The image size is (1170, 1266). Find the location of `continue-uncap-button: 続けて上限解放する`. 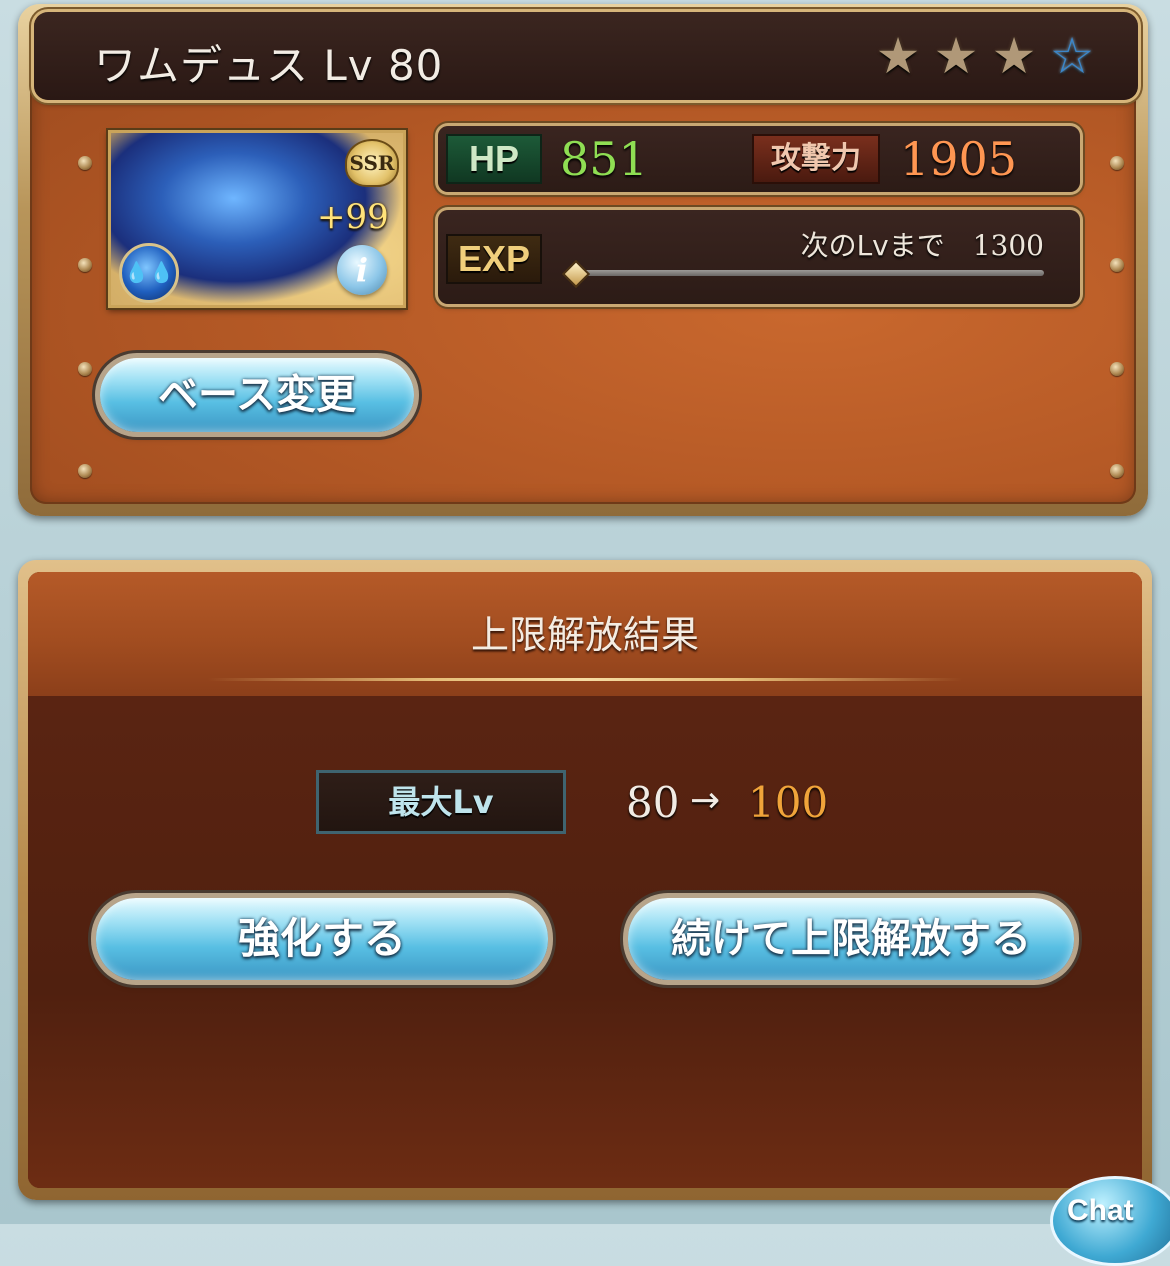

continue-uncap-button: 続けて上限解放する is located at coordinates (851, 939).